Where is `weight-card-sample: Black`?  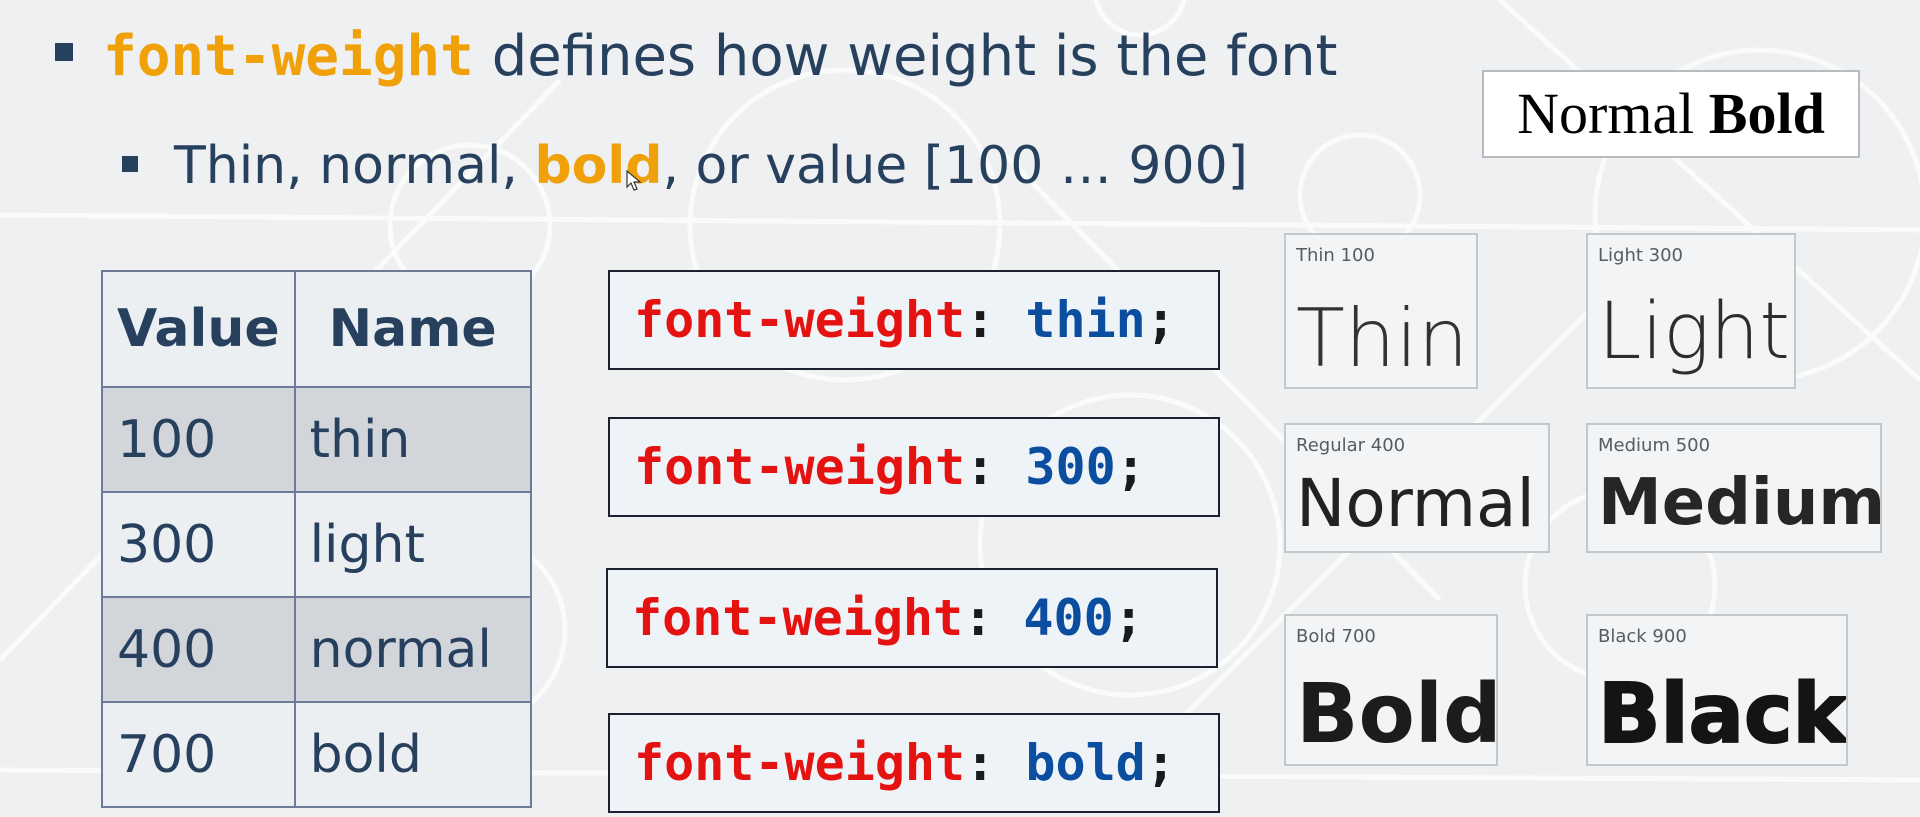
weight-card-sample: Black is located at coordinates (1722, 714).